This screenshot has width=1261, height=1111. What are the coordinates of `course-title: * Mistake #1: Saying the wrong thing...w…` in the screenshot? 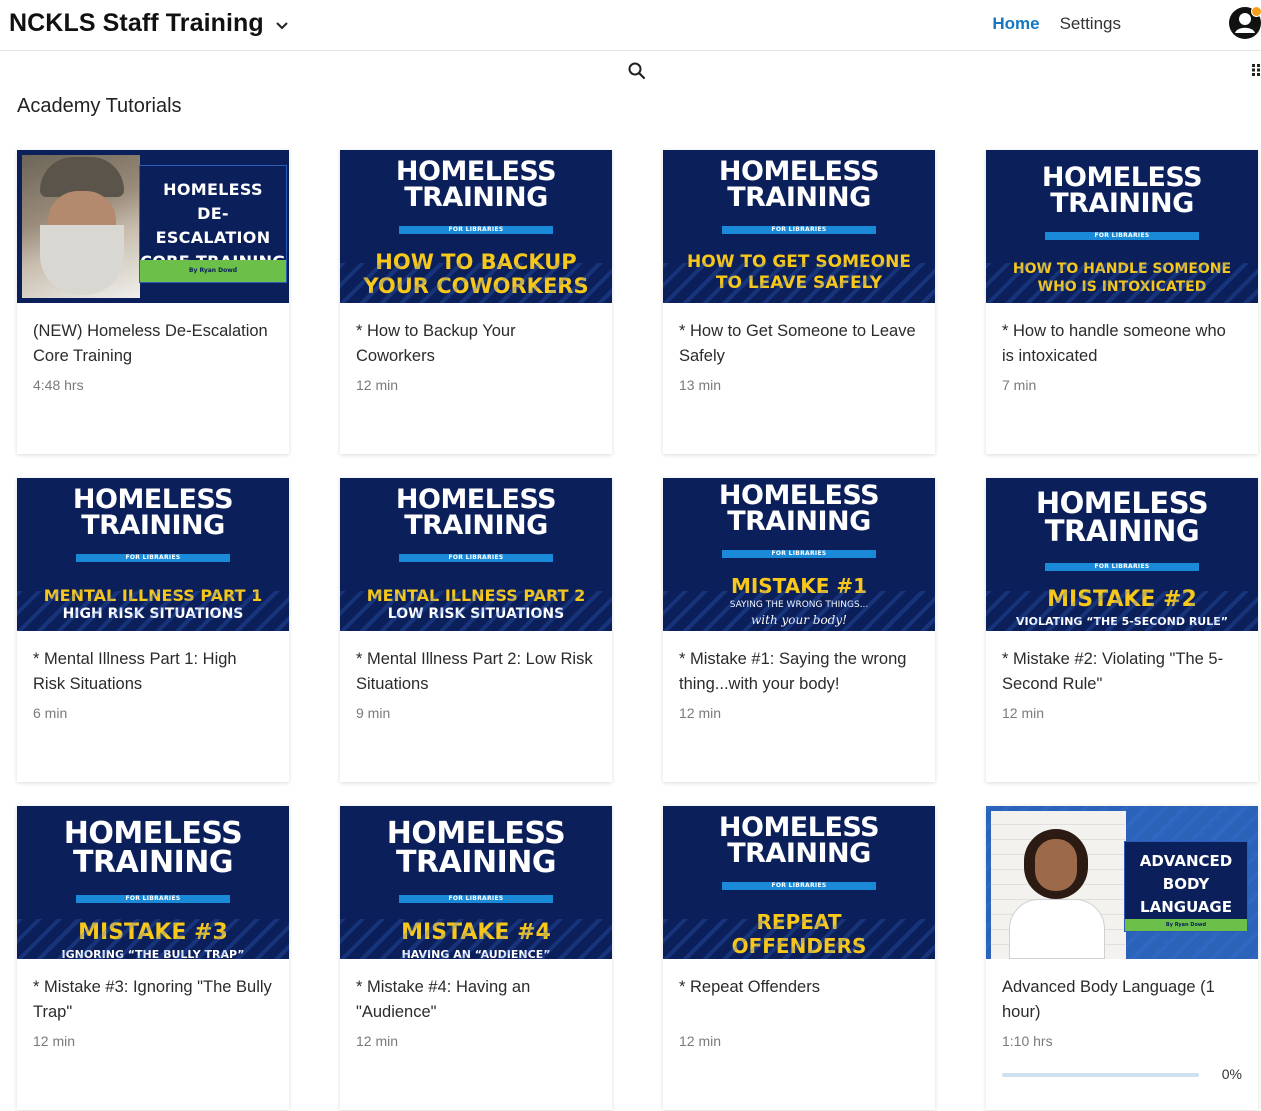 It's located at (799, 672).